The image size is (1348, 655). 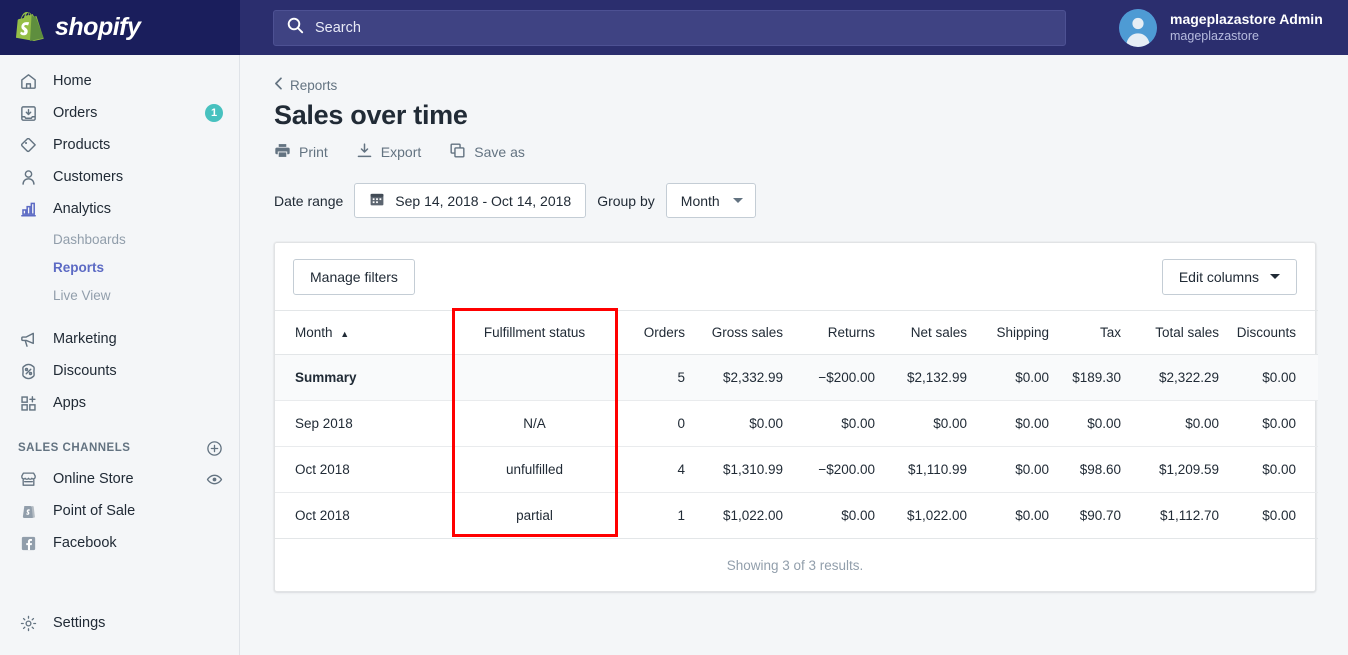 I want to click on column-header-total-sales: Total sales, so click(x=1170, y=332).